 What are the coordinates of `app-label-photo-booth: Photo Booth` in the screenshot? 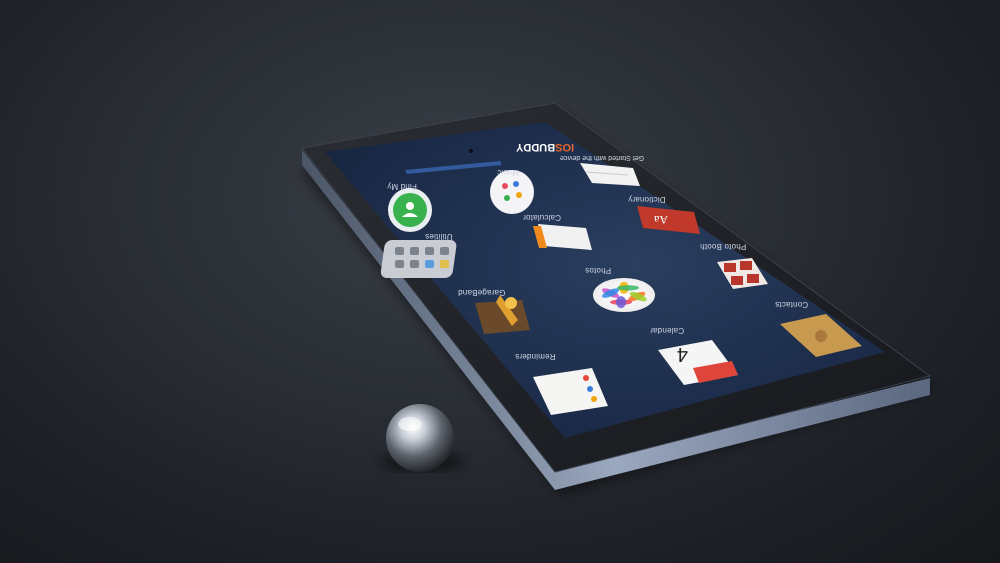 It's located at (723, 246).